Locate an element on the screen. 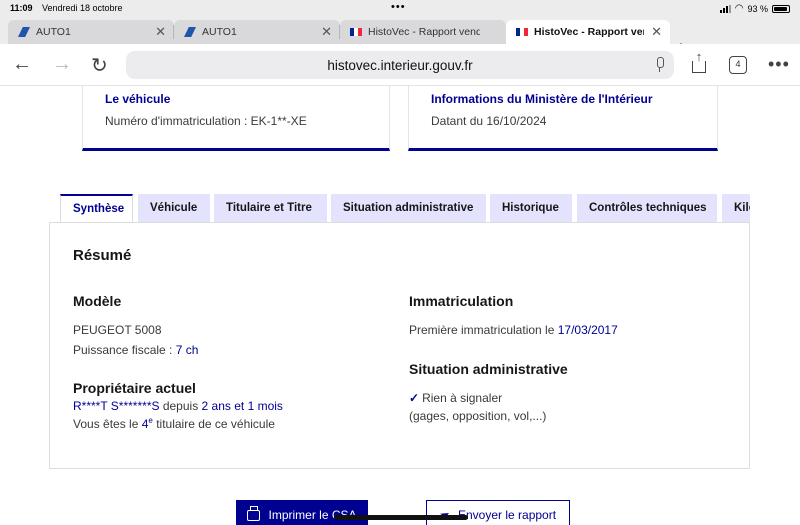 Image resolution: width=800 pixels, height=525 pixels. ministry-card-title: Informations du Ministère de l'Intérieur is located at coordinates (542, 99).